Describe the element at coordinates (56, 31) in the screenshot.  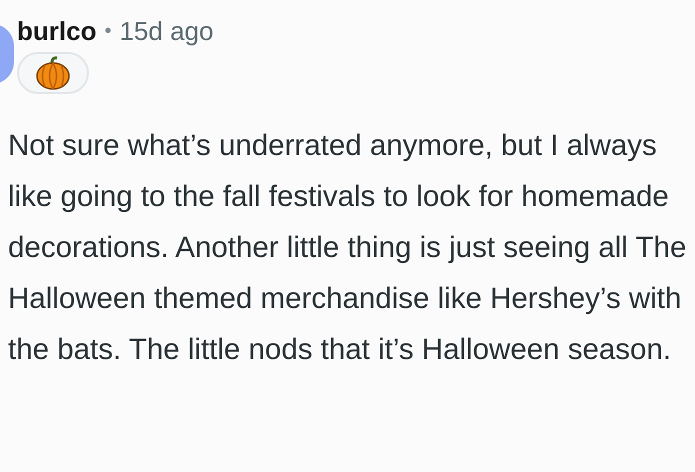
I see `username: burlco` at that location.